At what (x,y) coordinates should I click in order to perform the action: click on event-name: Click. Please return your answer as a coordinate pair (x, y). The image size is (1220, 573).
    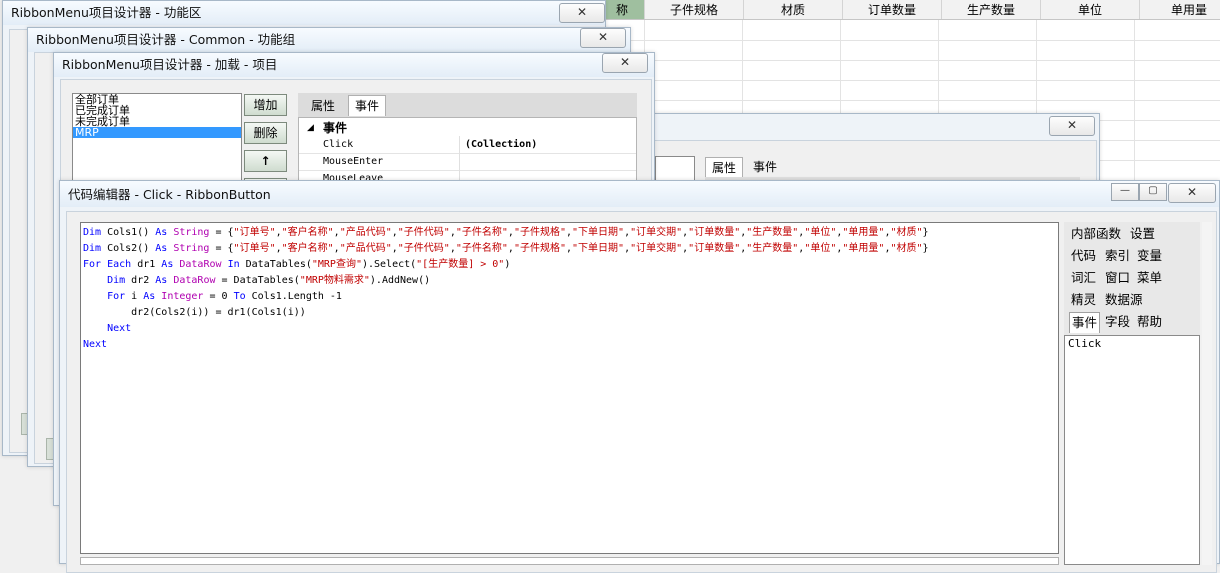
    Looking at the image, I should click on (338, 144).